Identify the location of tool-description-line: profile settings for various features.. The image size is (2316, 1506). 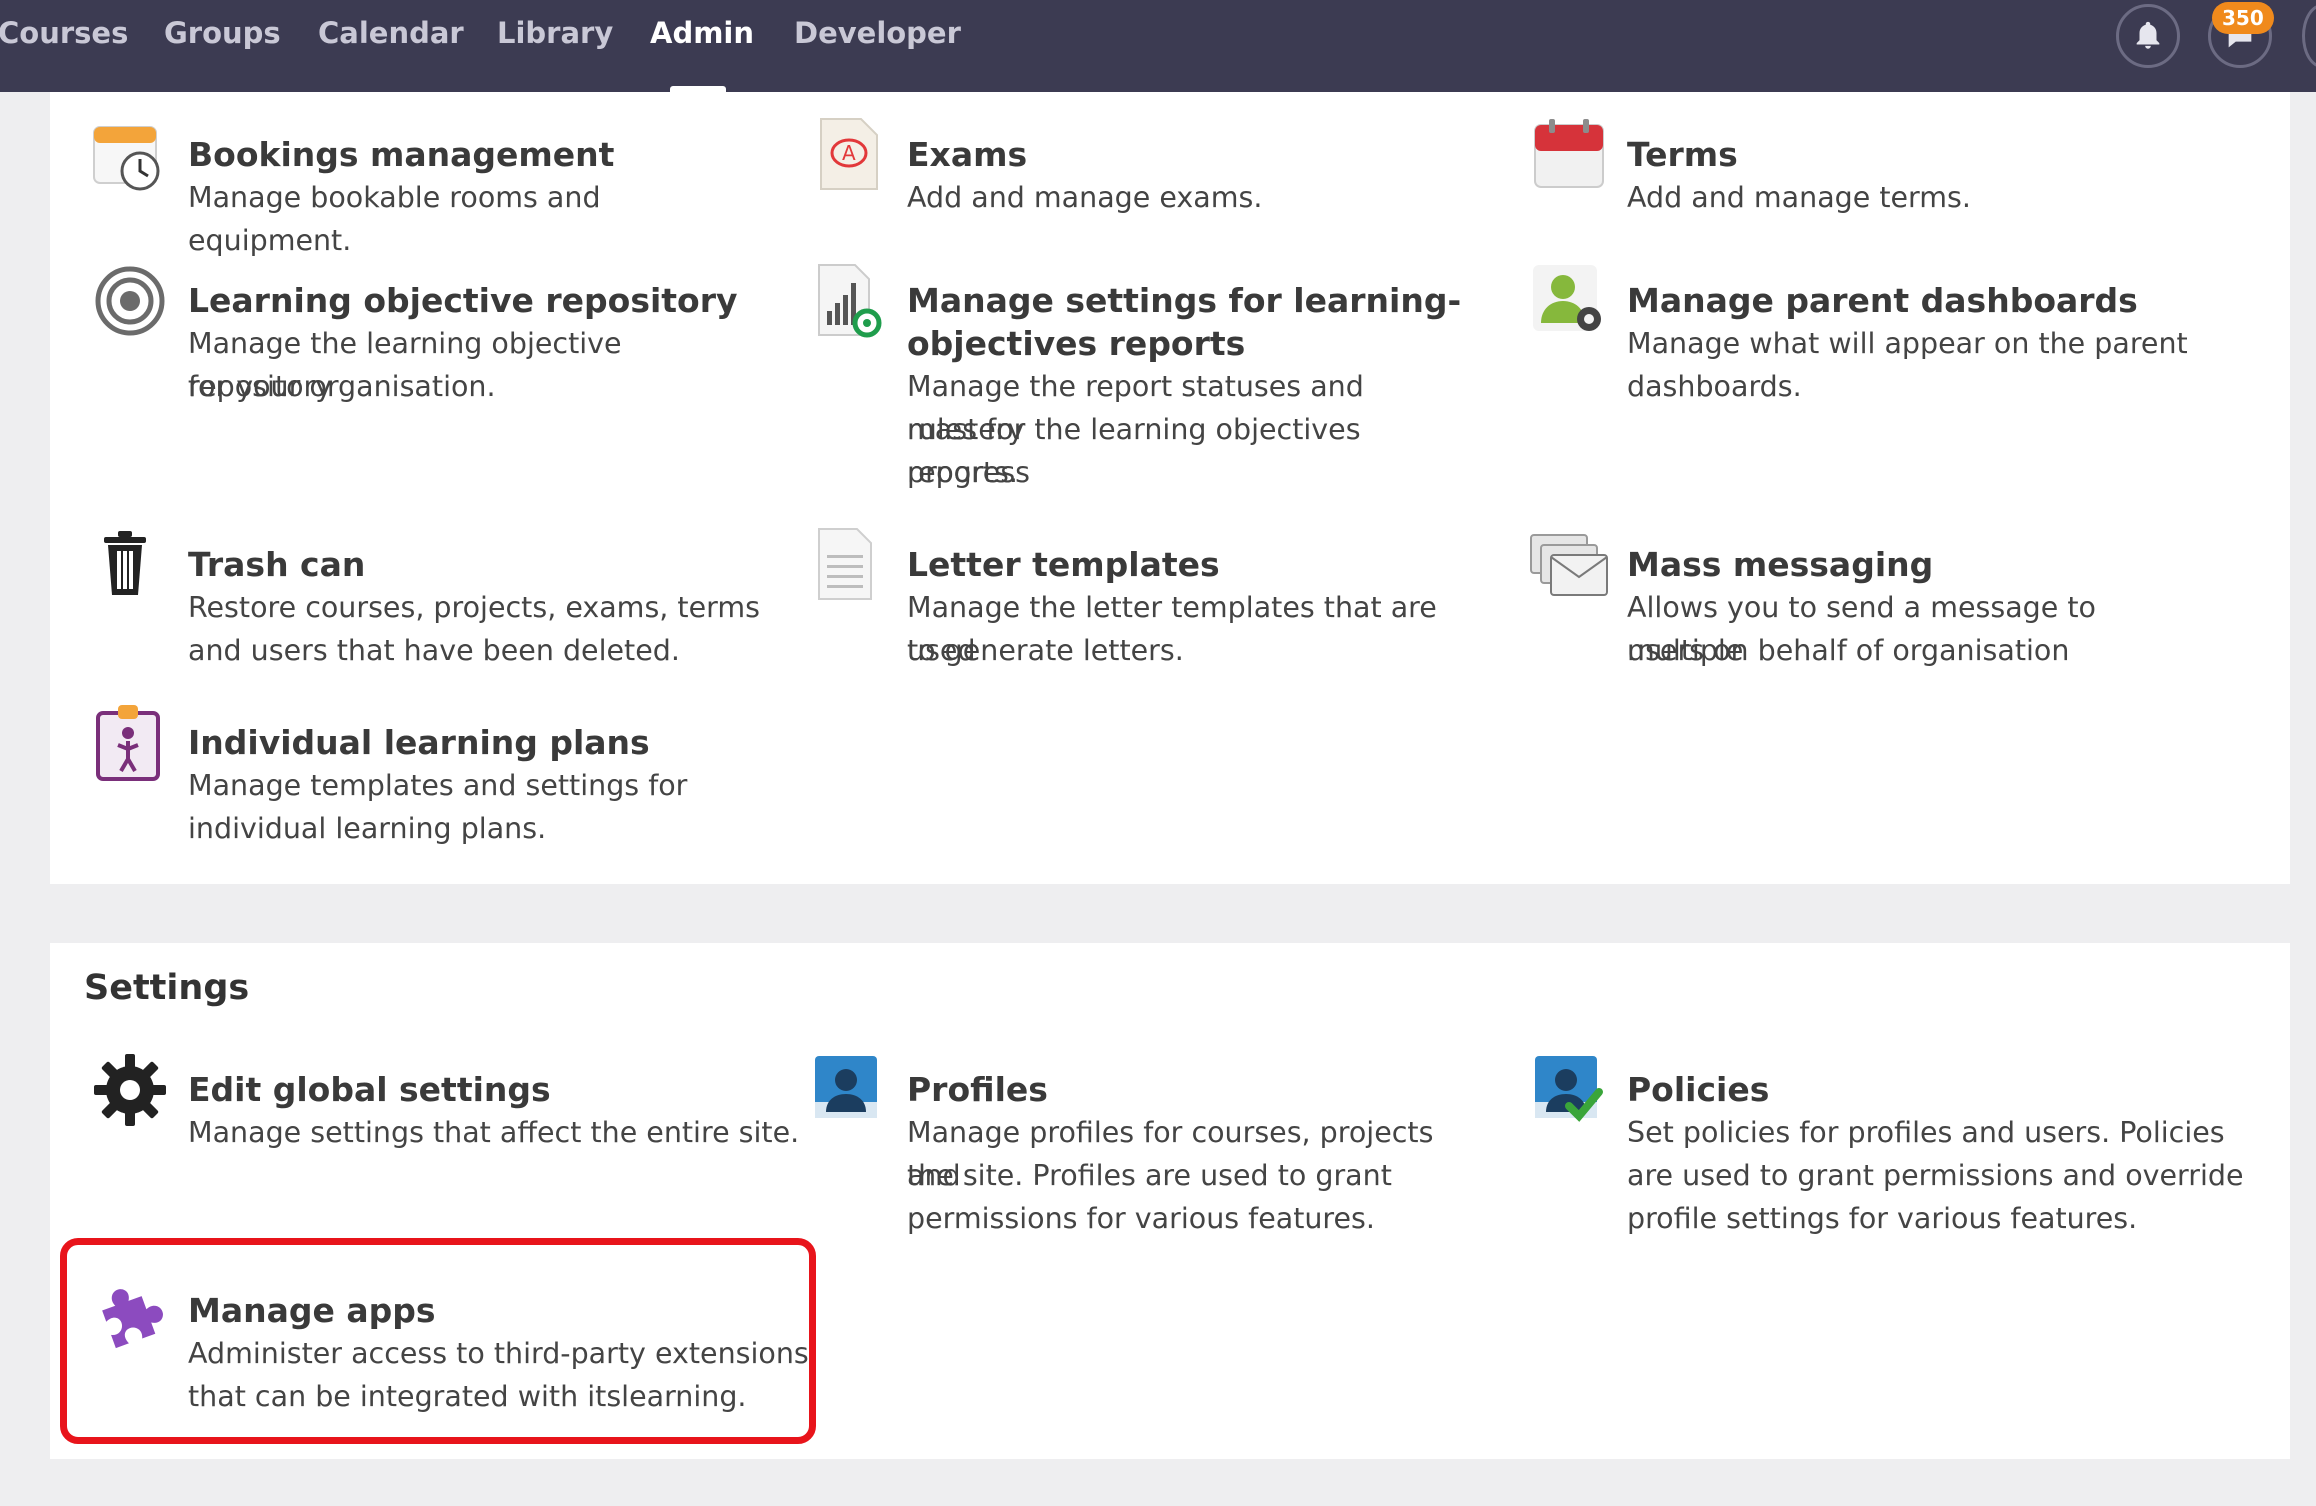
(1882, 1218).